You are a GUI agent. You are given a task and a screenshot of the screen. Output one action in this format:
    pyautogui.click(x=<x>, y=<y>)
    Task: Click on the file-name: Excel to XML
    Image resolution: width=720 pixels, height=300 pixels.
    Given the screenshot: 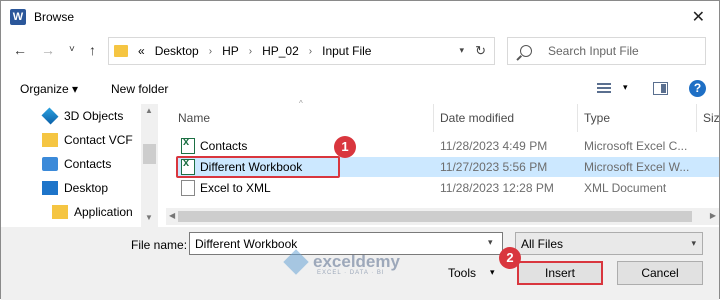 What is the action you would take?
    pyautogui.click(x=235, y=188)
    